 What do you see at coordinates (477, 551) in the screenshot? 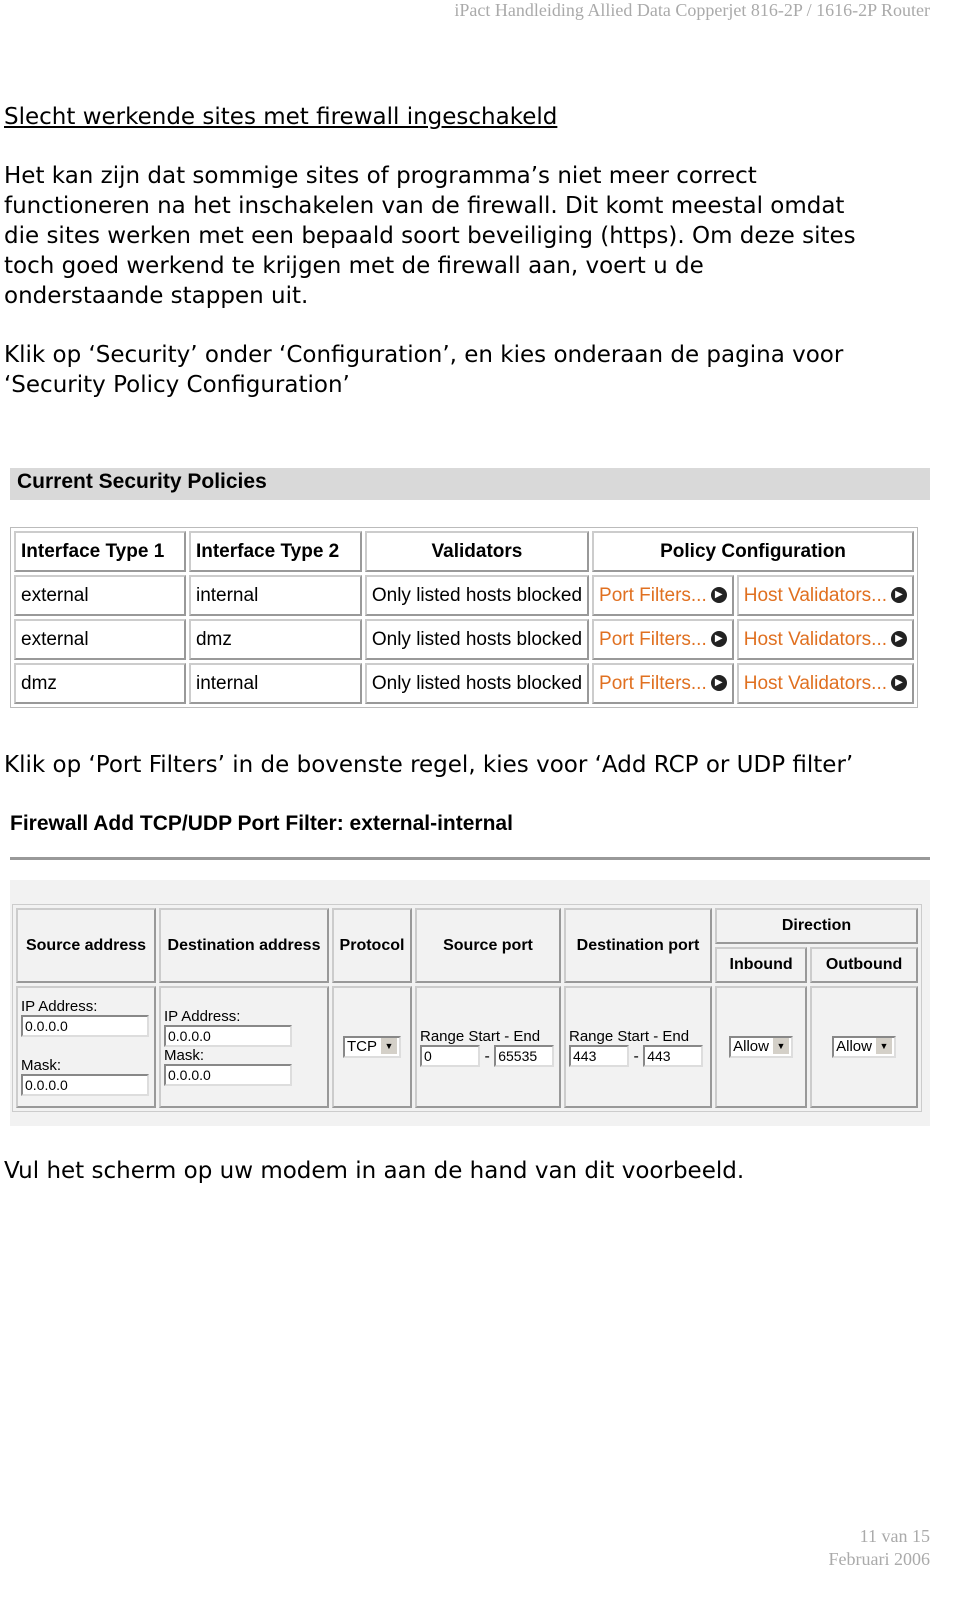
I see `col-header: Validators` at bounding box center [477, 551].